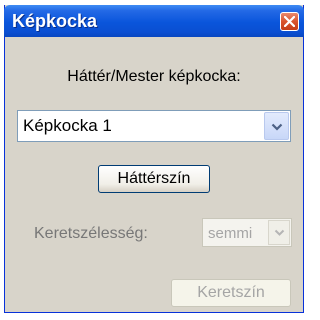  Describe the element at coordinates (154, 126) in the screenshot. I see `frame-select: Képkocka 1` at that location.